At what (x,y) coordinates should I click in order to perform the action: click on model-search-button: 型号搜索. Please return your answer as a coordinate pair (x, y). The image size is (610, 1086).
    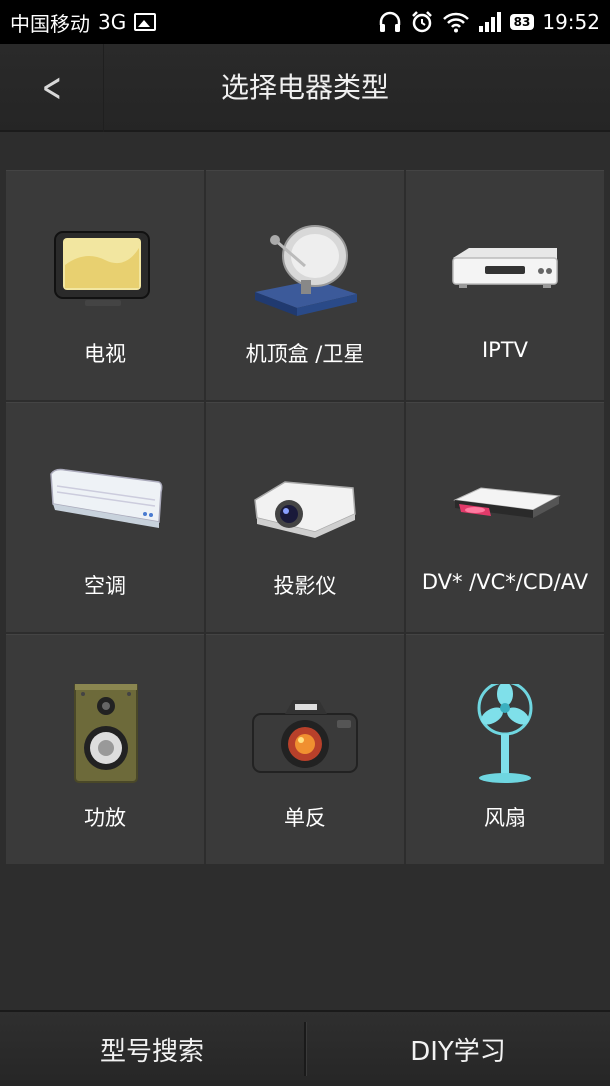
    Looking at the image, I should click on (152, 1049).